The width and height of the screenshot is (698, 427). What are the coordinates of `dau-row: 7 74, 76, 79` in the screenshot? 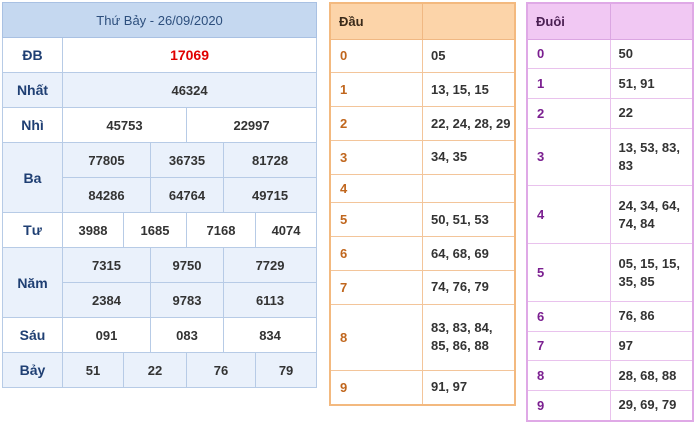 It's located at (422, 287).